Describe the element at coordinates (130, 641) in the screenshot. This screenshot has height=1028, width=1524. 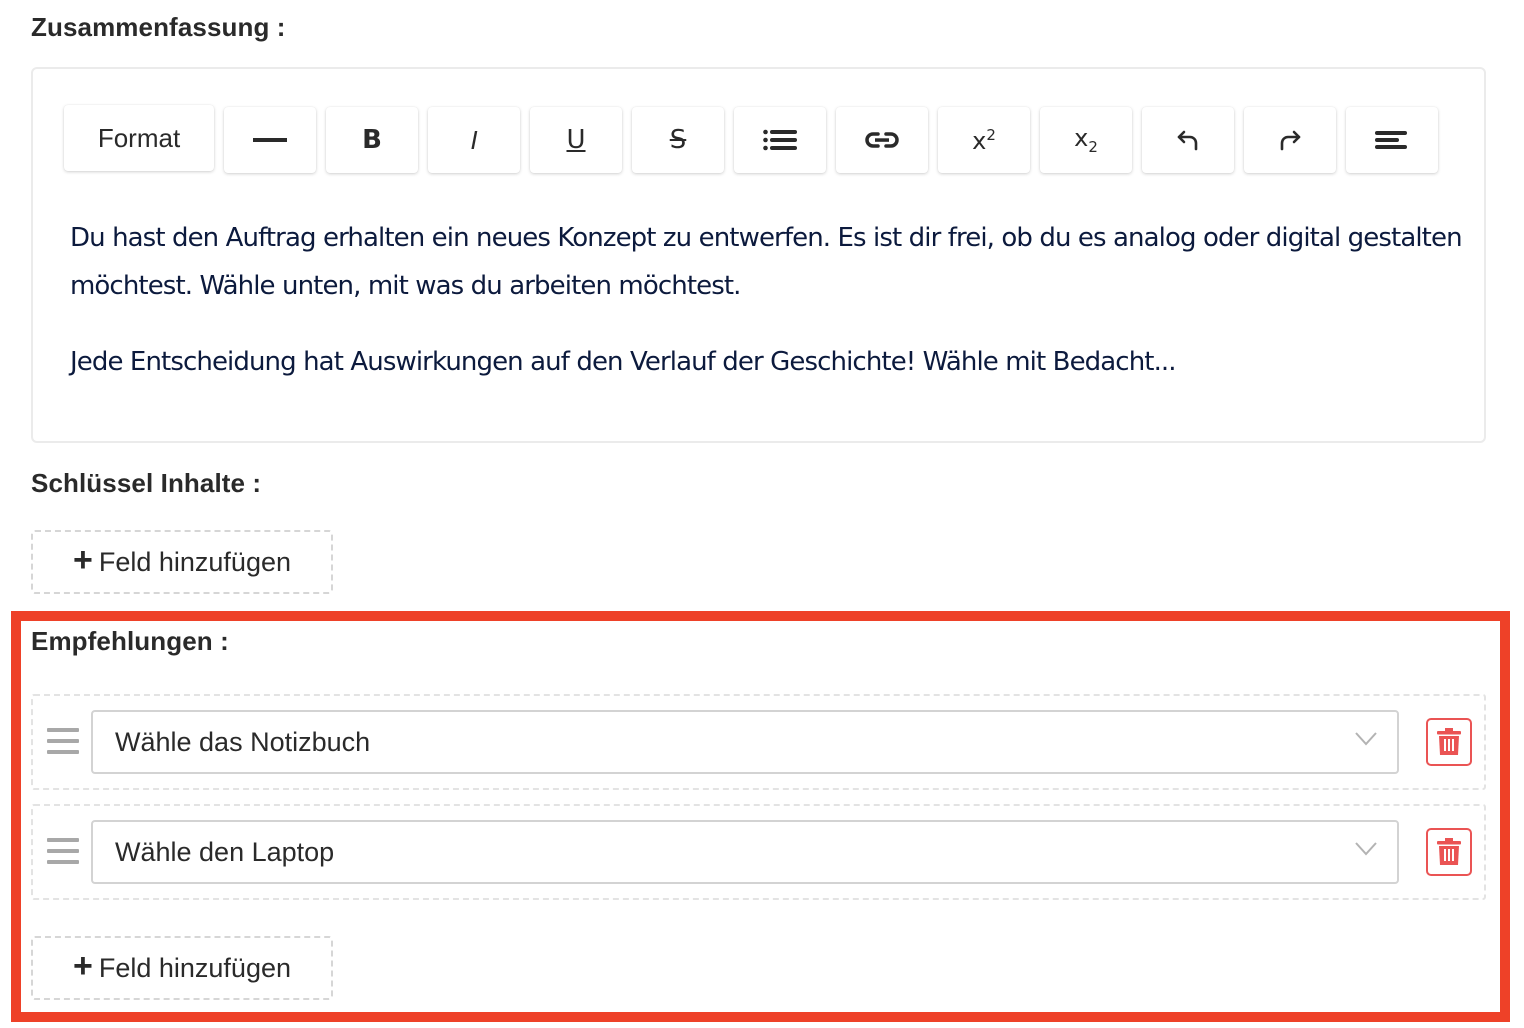
I see `recommendations-label: Empfehlungen :` at that location.